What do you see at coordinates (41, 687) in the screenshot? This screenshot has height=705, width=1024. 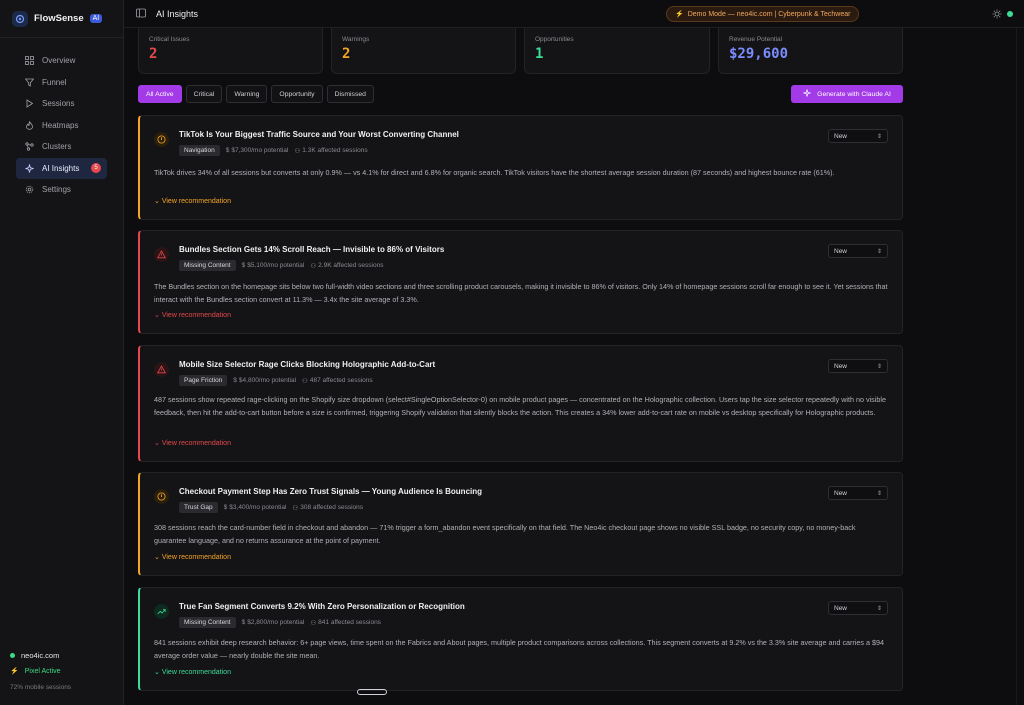 I see `mobile-share: 72% mobile sessions` at bounding box center [41, 687].